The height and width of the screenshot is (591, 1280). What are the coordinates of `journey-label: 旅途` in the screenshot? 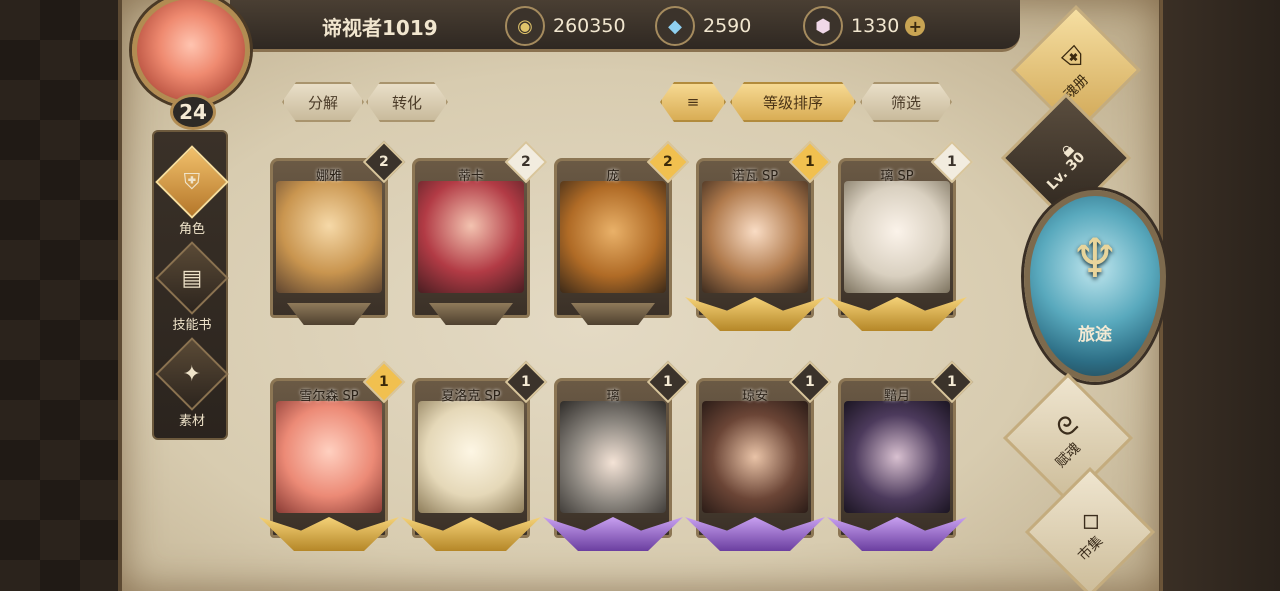 It's located at (1095, 335).